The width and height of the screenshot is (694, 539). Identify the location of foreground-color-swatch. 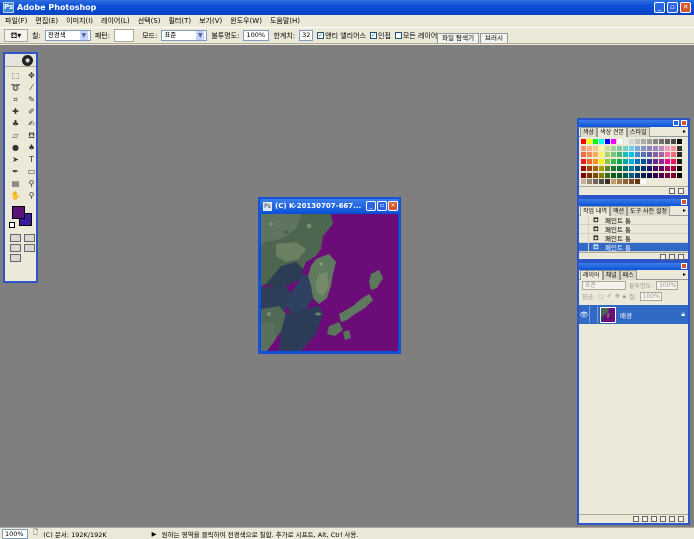
(18, 212).